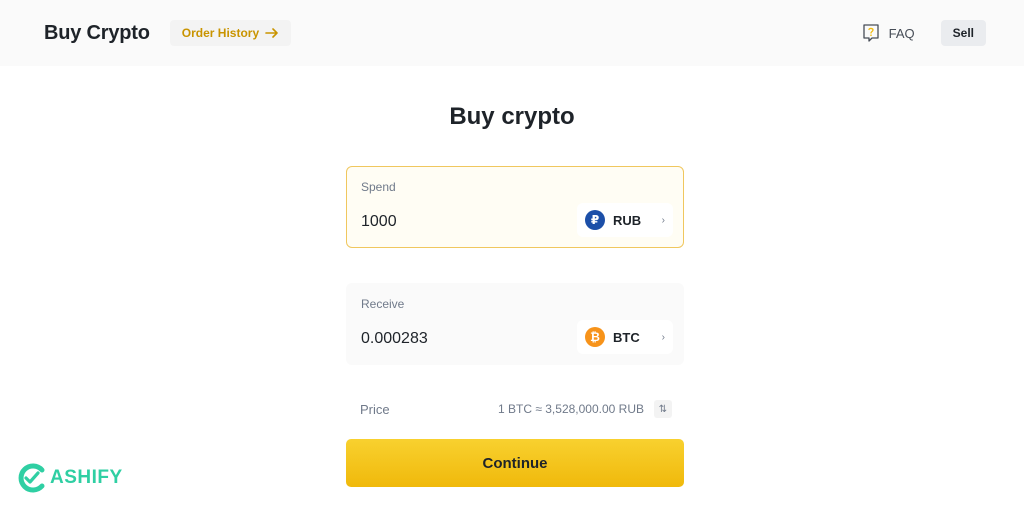 The height and width of the screenshot is (512, 1024). Describe the element at coordinates (220, 33) in the screenshot. I see `order-history-label: Order History` at that location.